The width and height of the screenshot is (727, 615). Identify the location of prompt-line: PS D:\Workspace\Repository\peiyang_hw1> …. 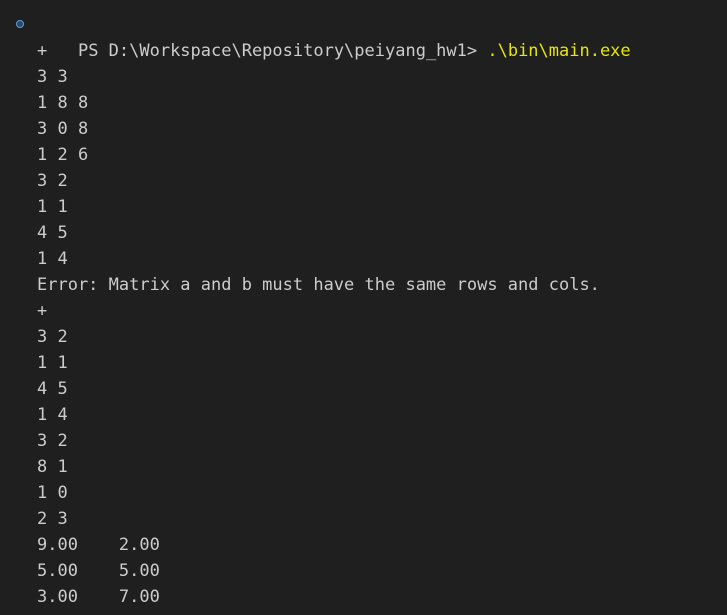
(363, 36).